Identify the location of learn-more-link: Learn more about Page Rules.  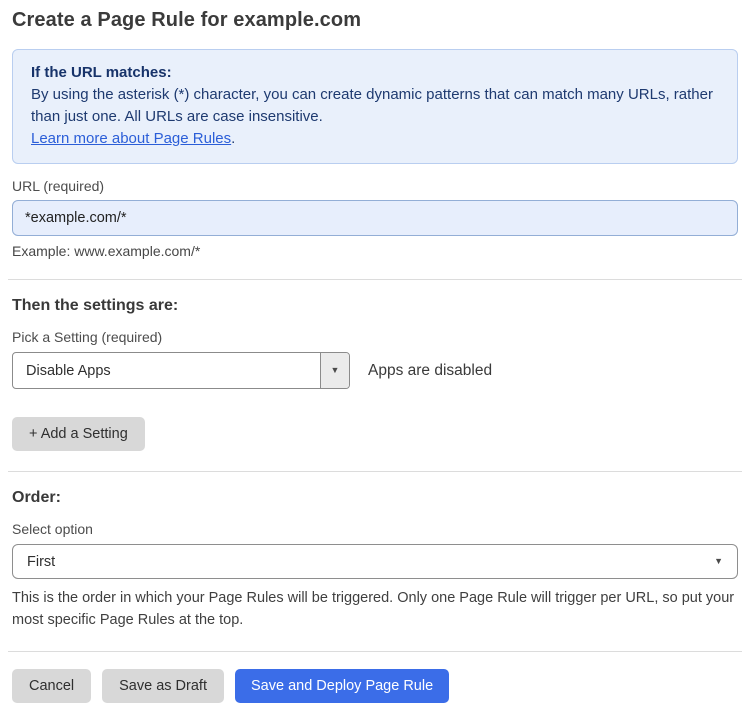
(131, 138).